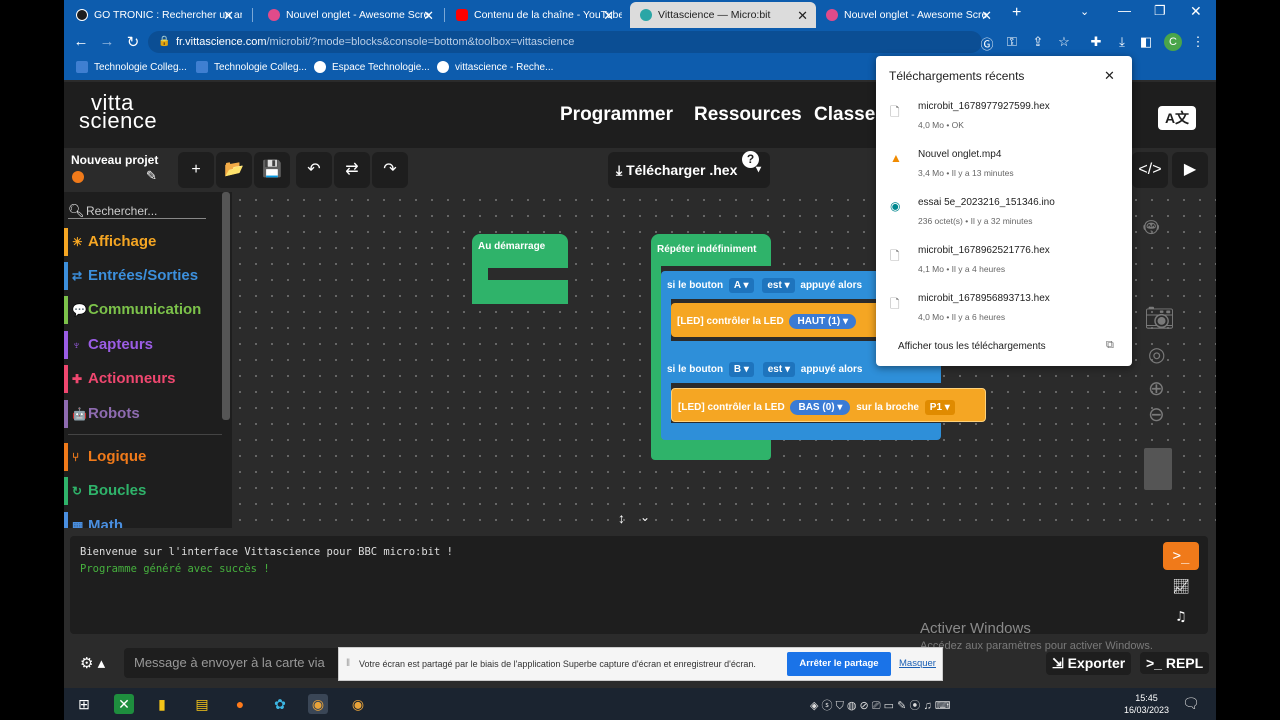 Image resolution: width=1280 pixels, height=720 pixels. What do you see at coordinates (92, 663) in the screenshot?
I see `settings-gear-icon: ⚙ ▴` at bounding box center [92, 663].